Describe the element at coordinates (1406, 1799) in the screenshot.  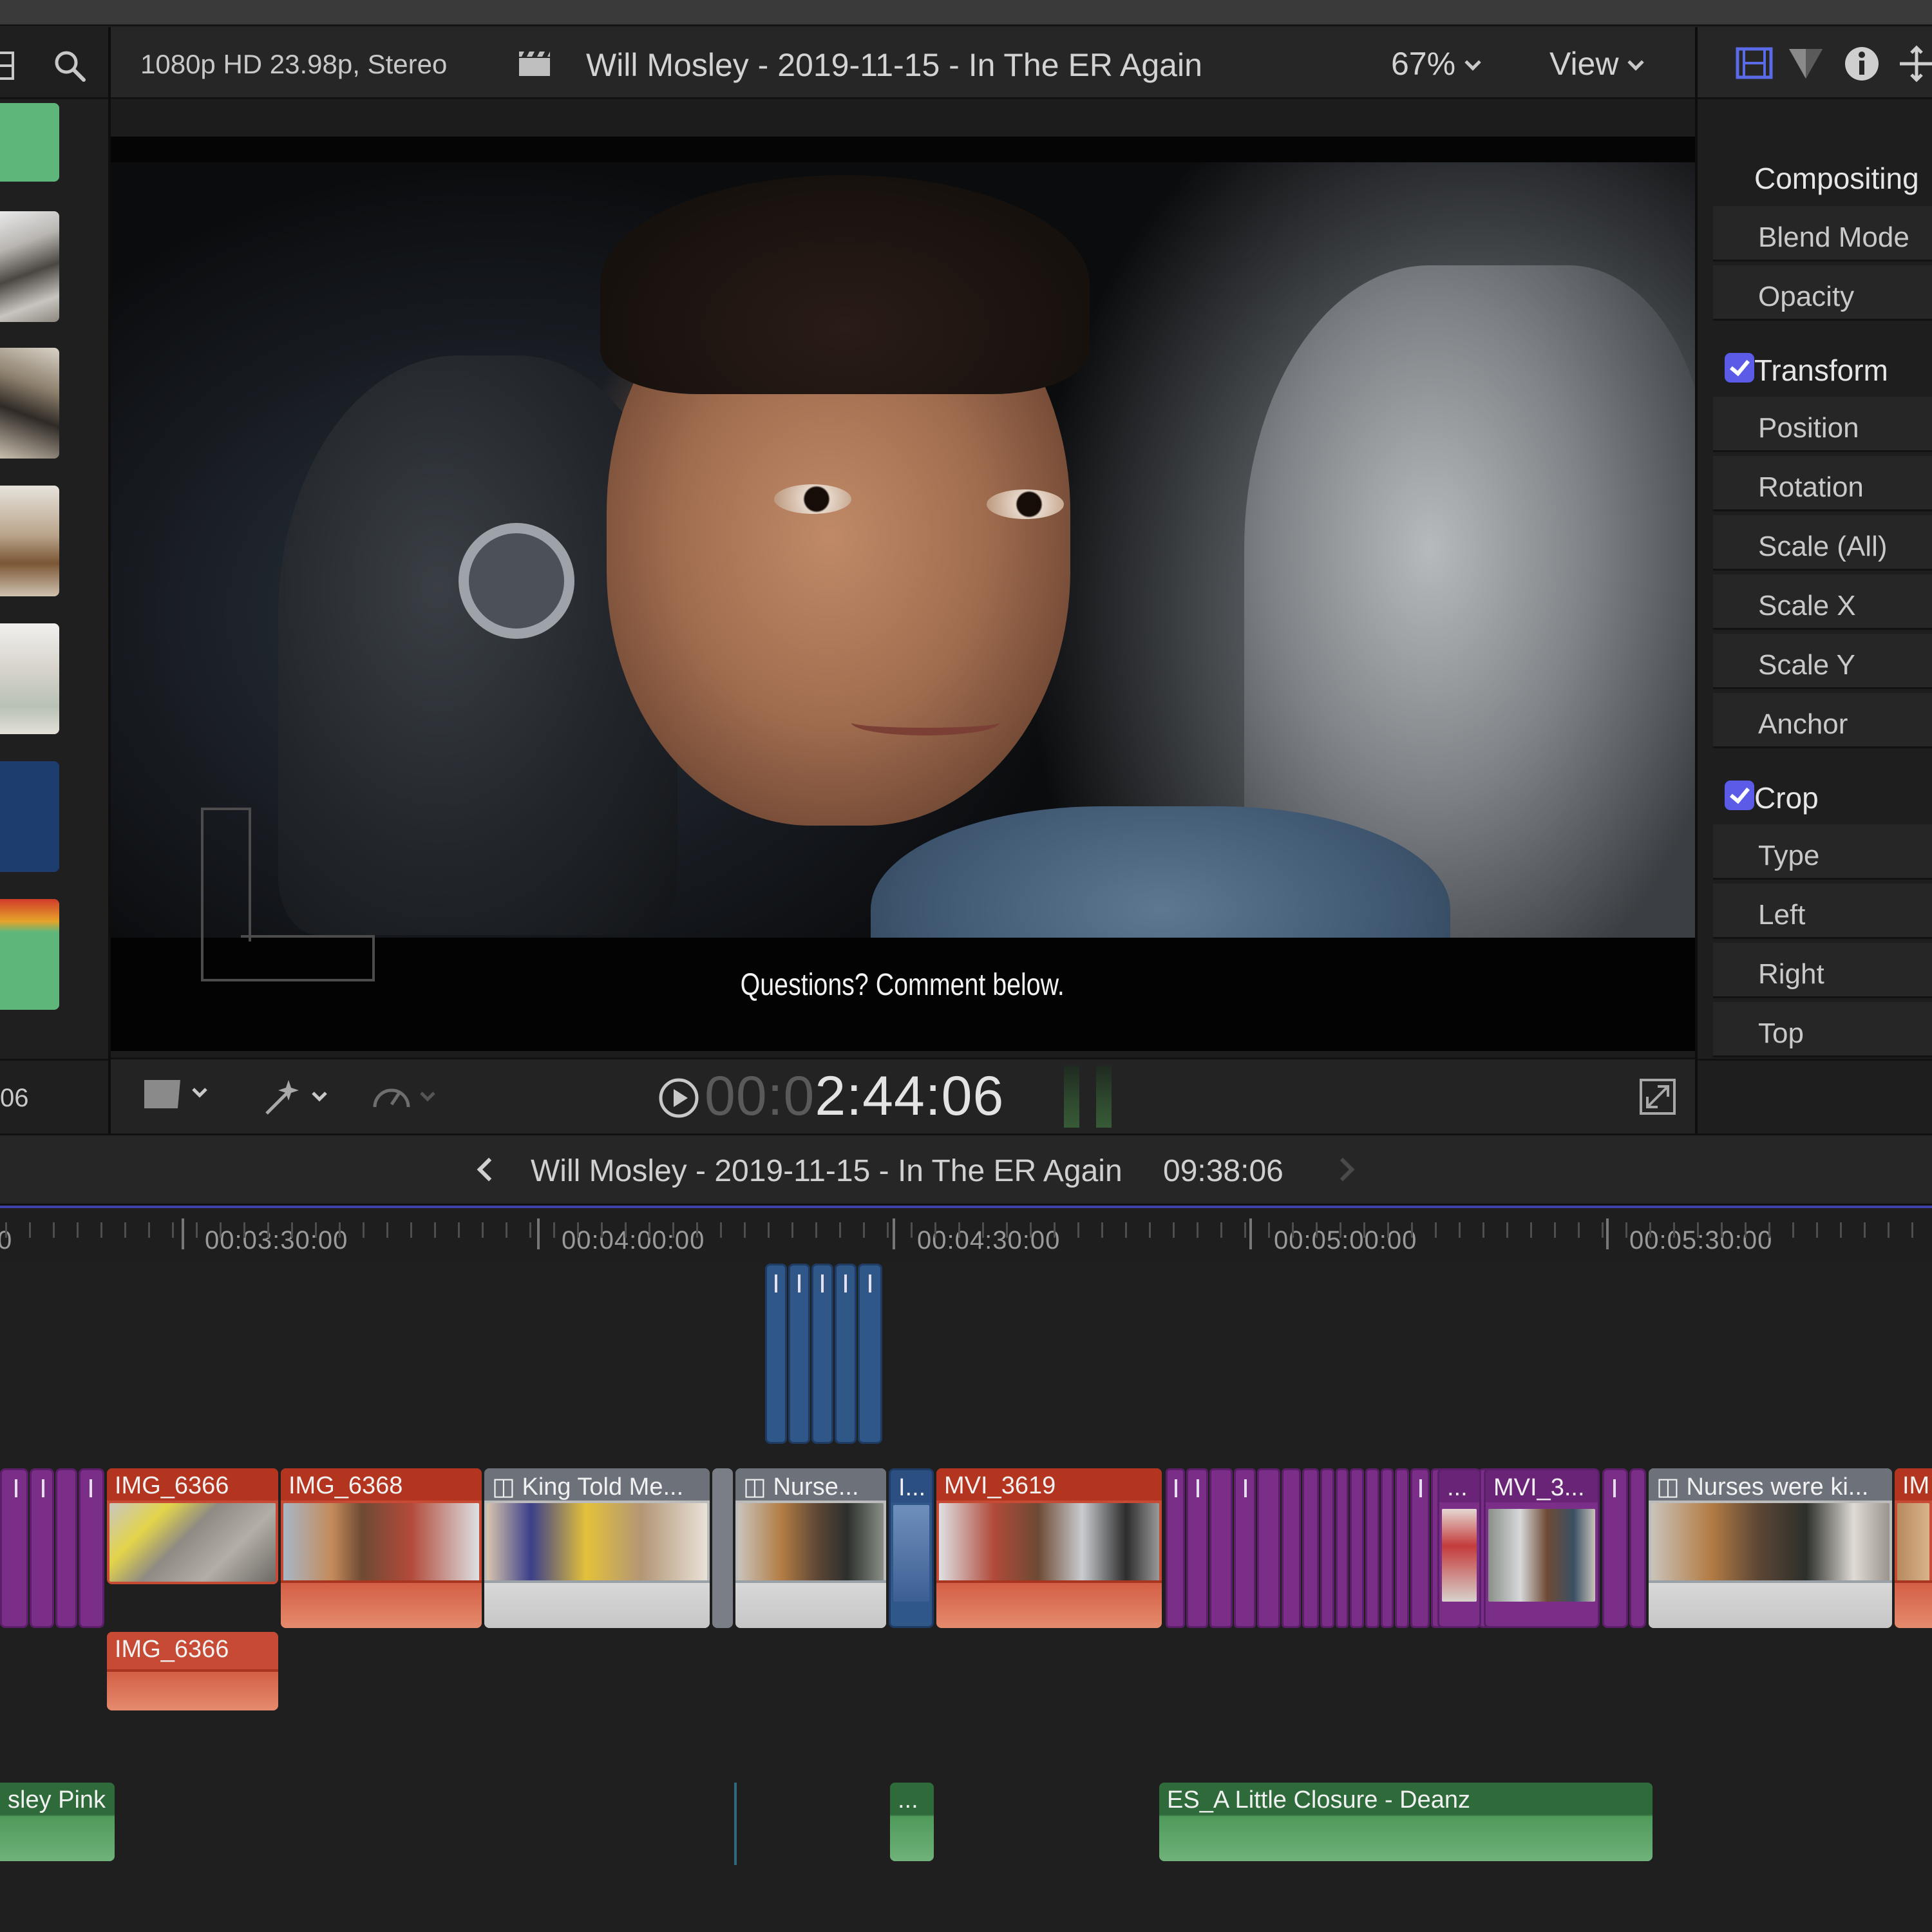
I see `clip-title: ES_A Little Closure - Deanz` at that location.